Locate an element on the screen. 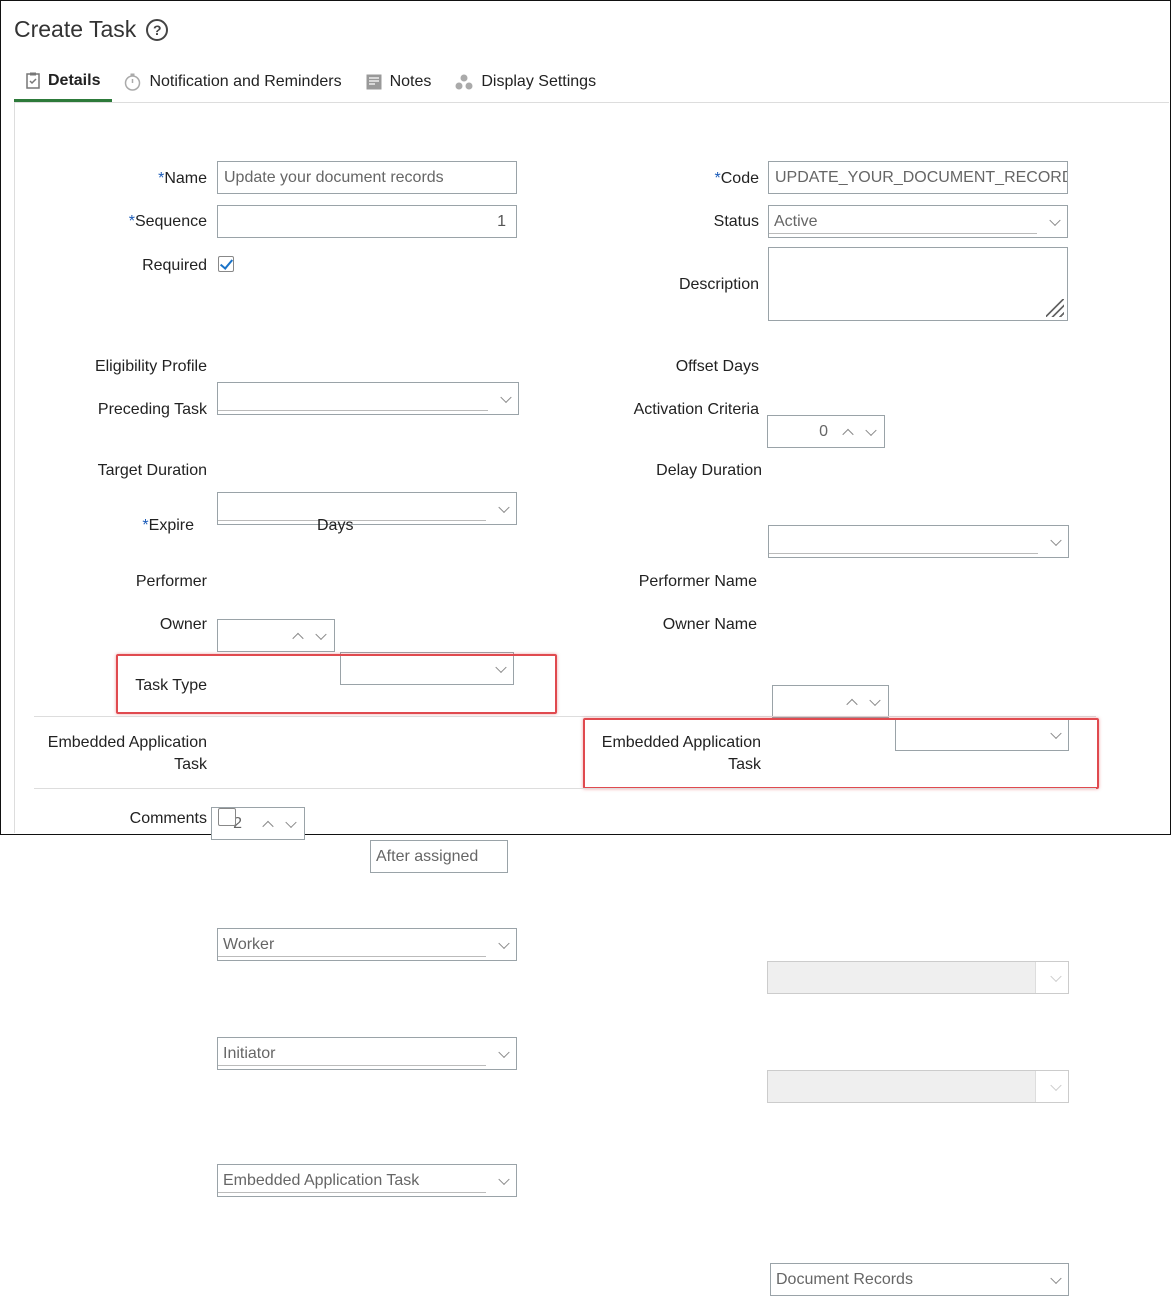 This screenshot has width=1171, height=1296. expire-label: *Expire is located at coordinates (168, 526).